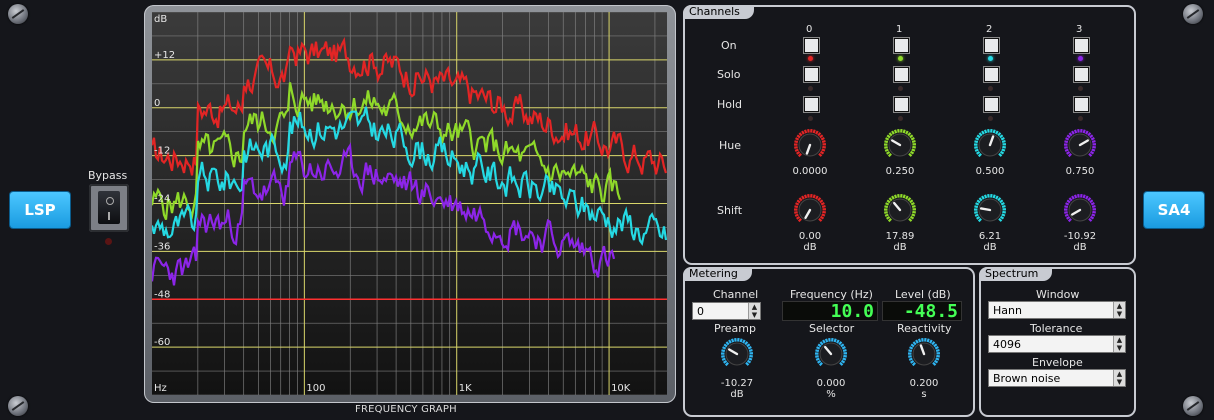 The width and height of the screenshot is (1214, 420). Describe the element at coordinates (810, 118) in the screenshot. I see `channel-0-hold-led` at that location.